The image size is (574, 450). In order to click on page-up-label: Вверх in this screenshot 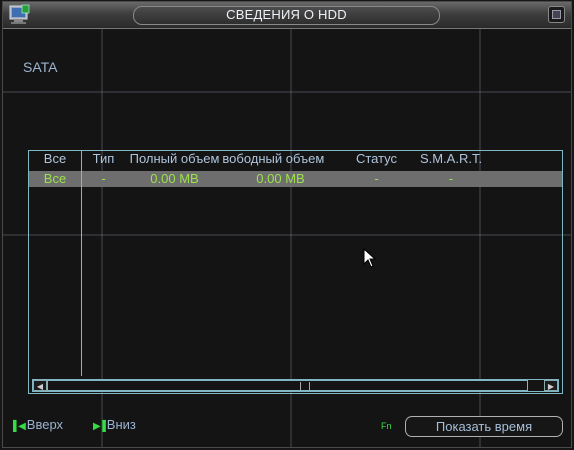, I will do `click(45, 424)`.